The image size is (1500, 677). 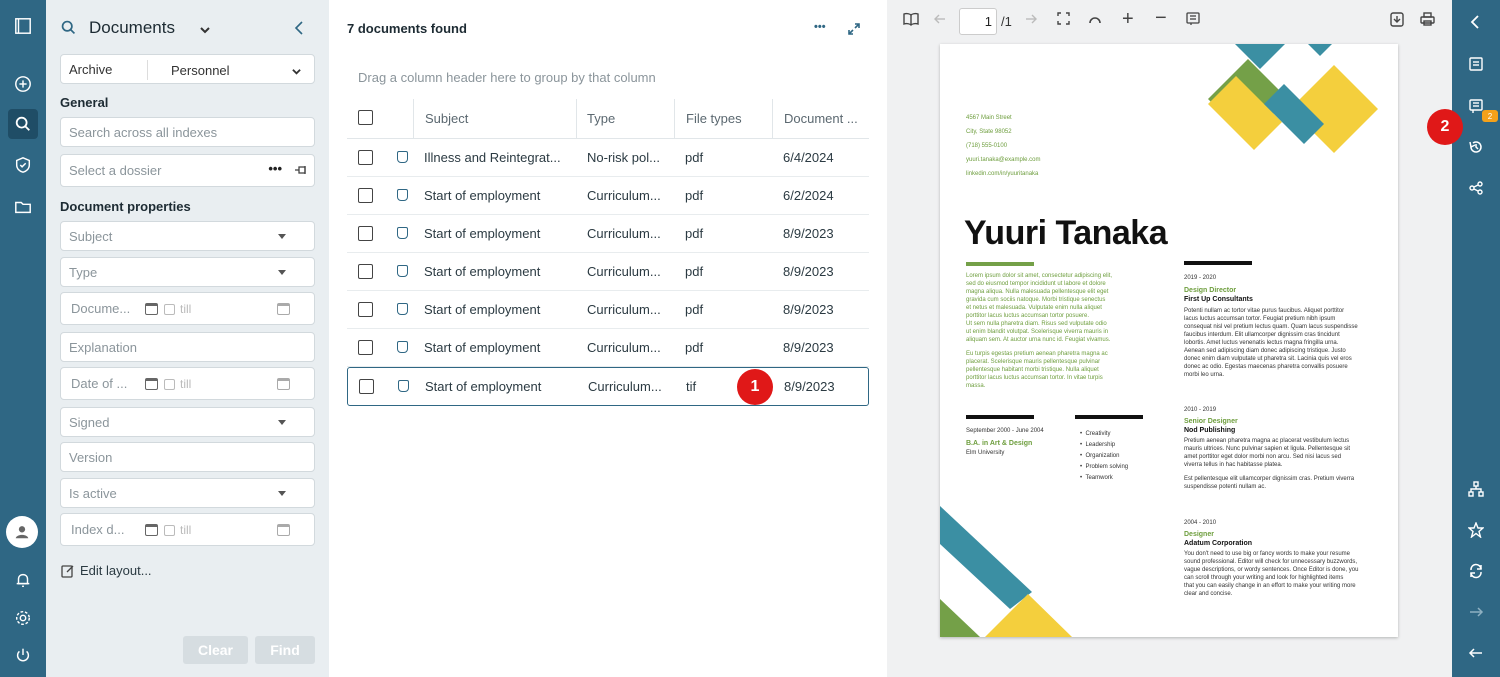 What do you see at coordinates (125, 206) in the screenshot?
I see `document-properties-heading: Document properties` at bounding box center [125, 206].